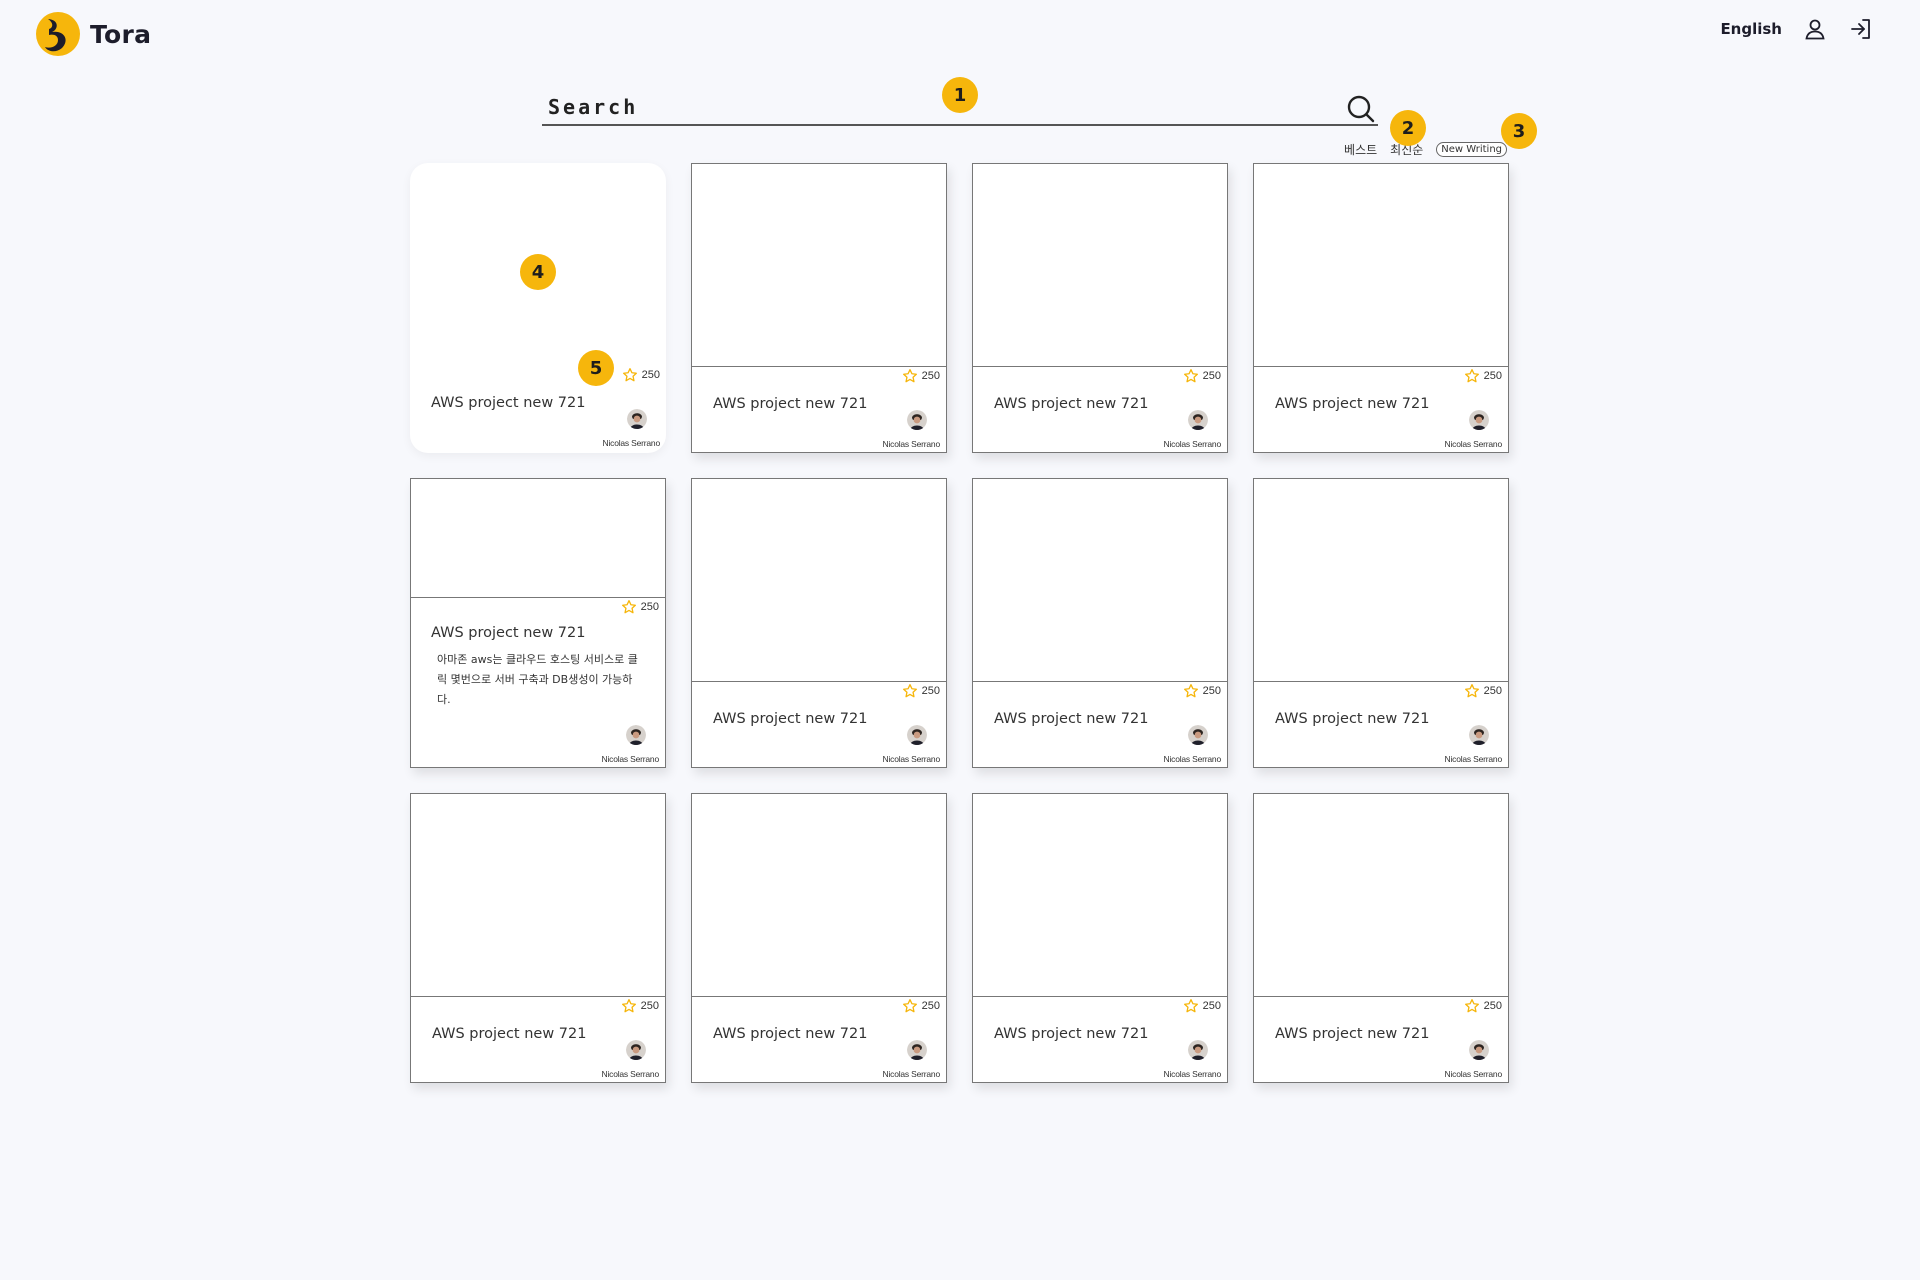 This screenshot has width=1920, height=1280. What do you see at coordinates (58, 34) in the screenshot?
I see `tora-logo-icon` at bounding box center [58, 34].